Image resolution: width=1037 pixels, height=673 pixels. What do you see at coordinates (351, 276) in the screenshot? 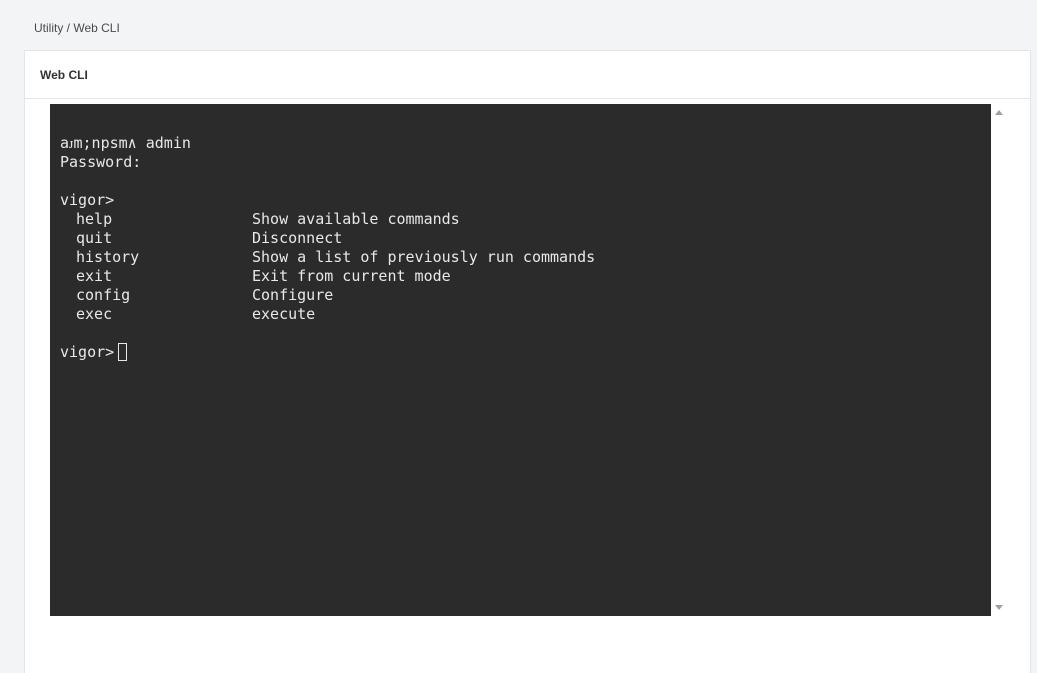
I see `command-description: Exit from current mode` at bounding box center [351, 276].